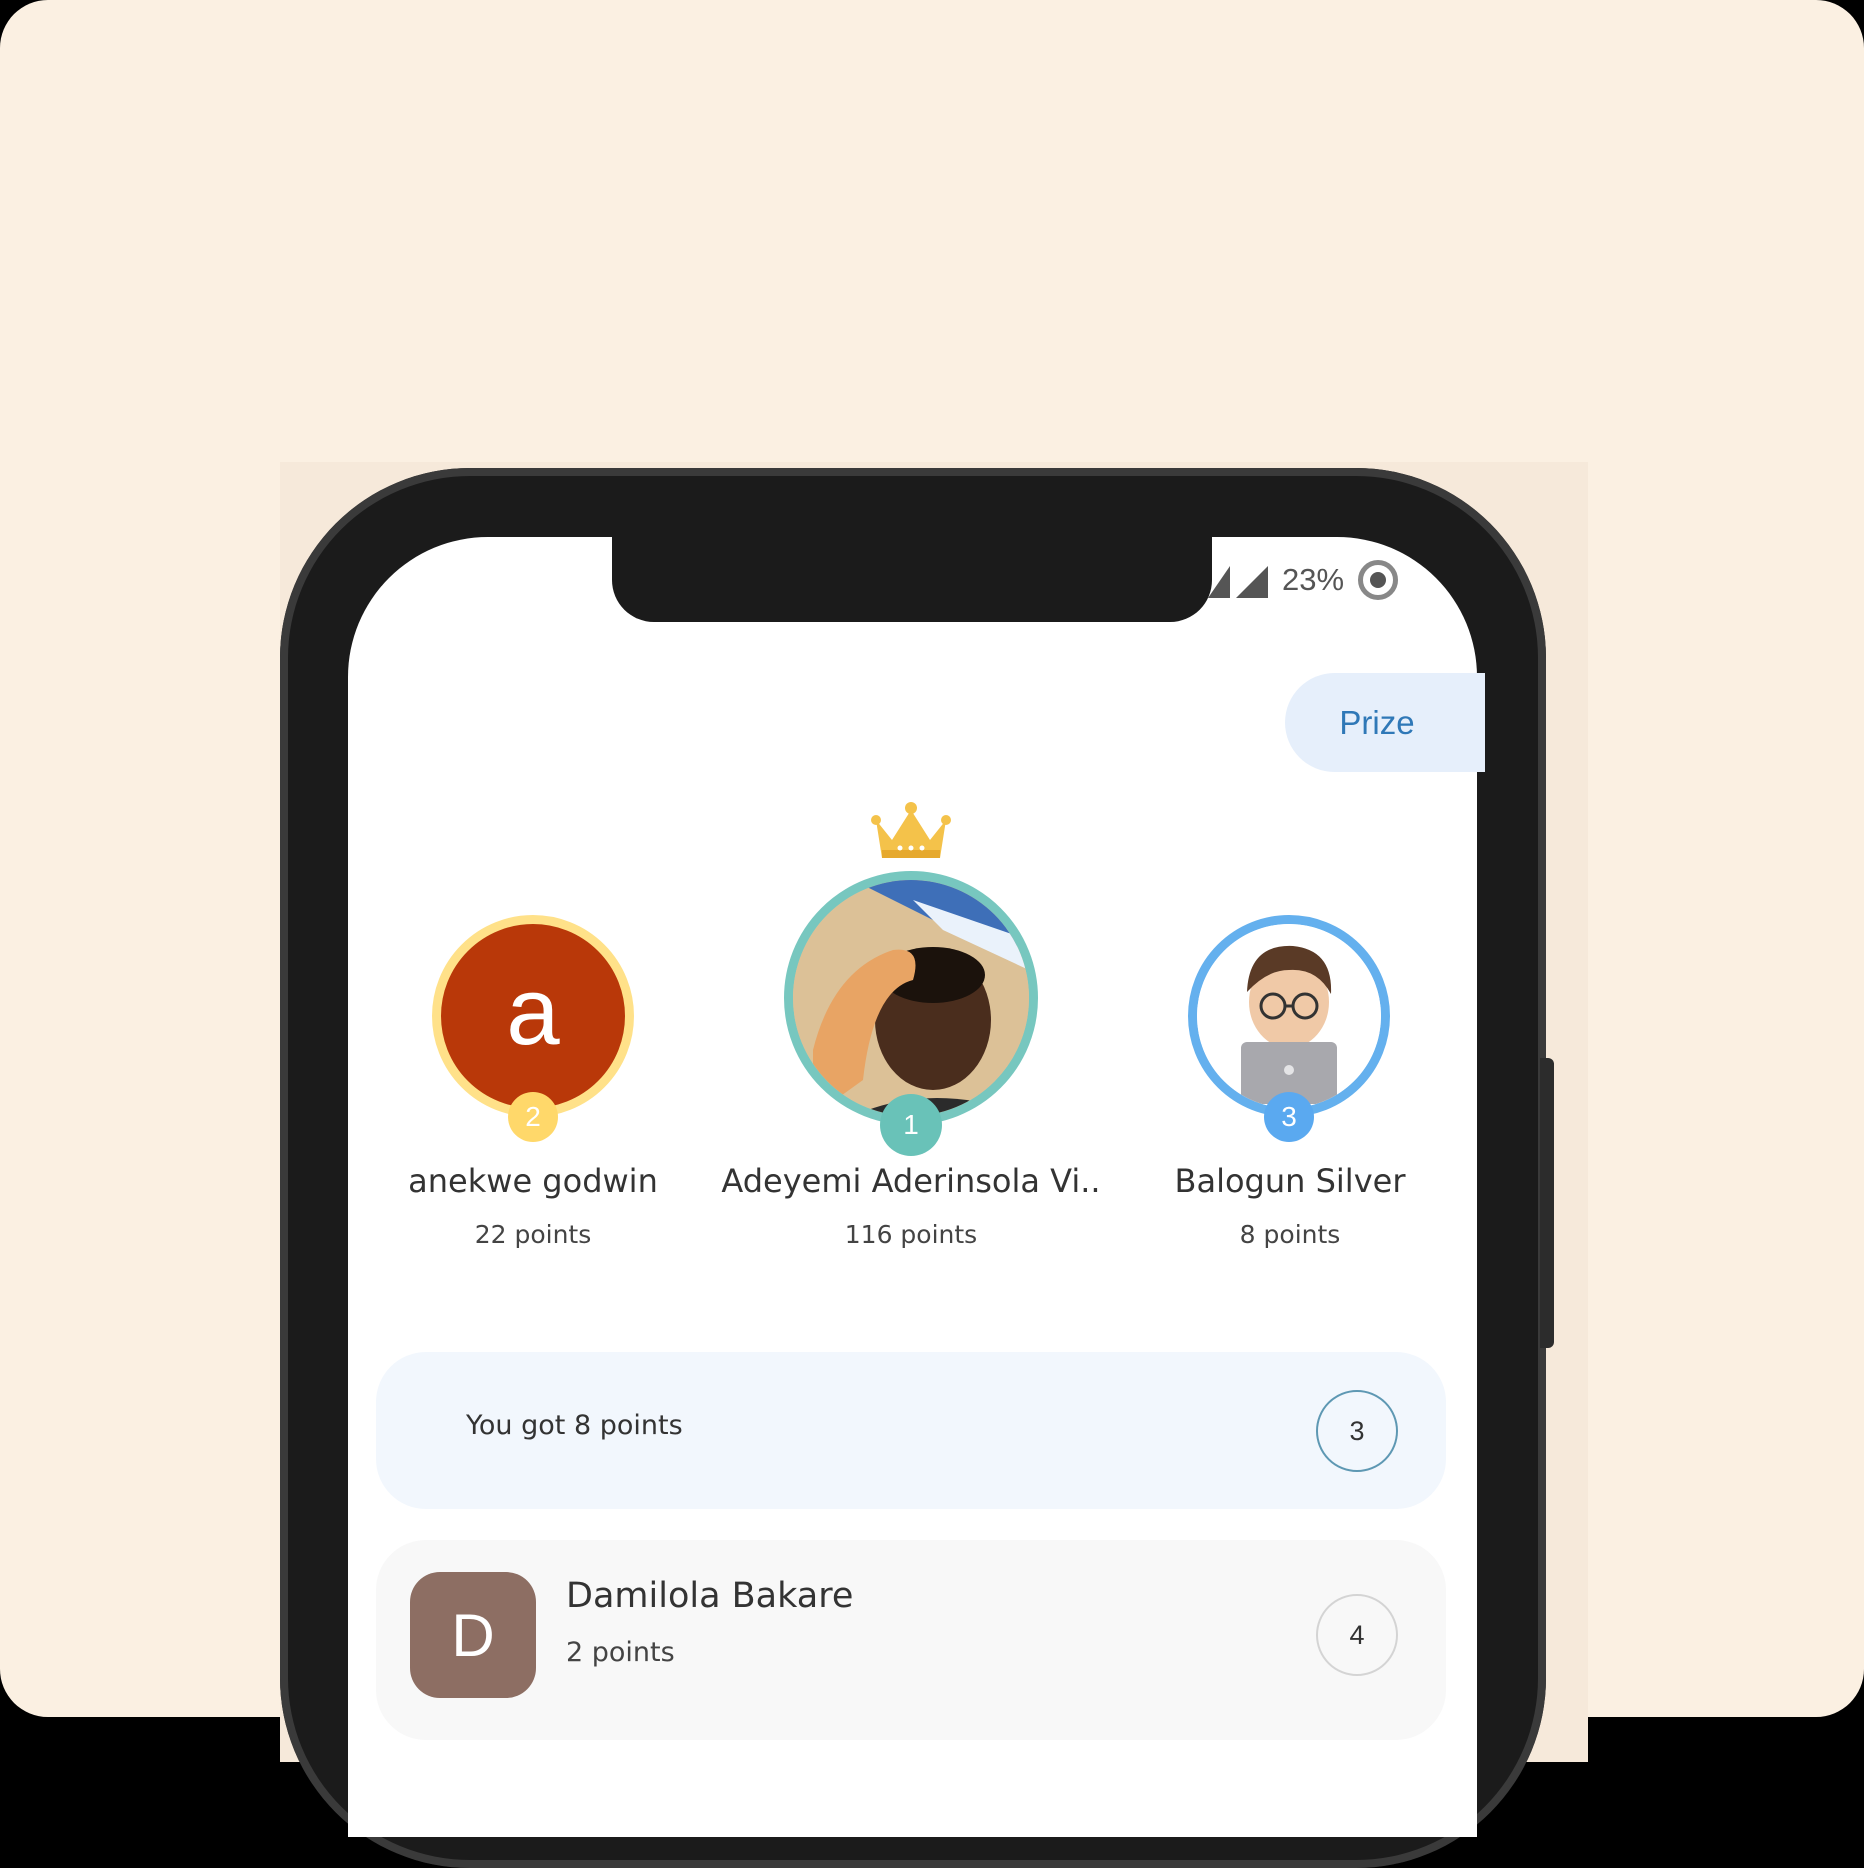 The width and height of the screenshot is (1864, 1868). Describe the element at coordinates (1290, 1181) in the screenshot. I see `podium-name-3: Balogun Silver` at that location.